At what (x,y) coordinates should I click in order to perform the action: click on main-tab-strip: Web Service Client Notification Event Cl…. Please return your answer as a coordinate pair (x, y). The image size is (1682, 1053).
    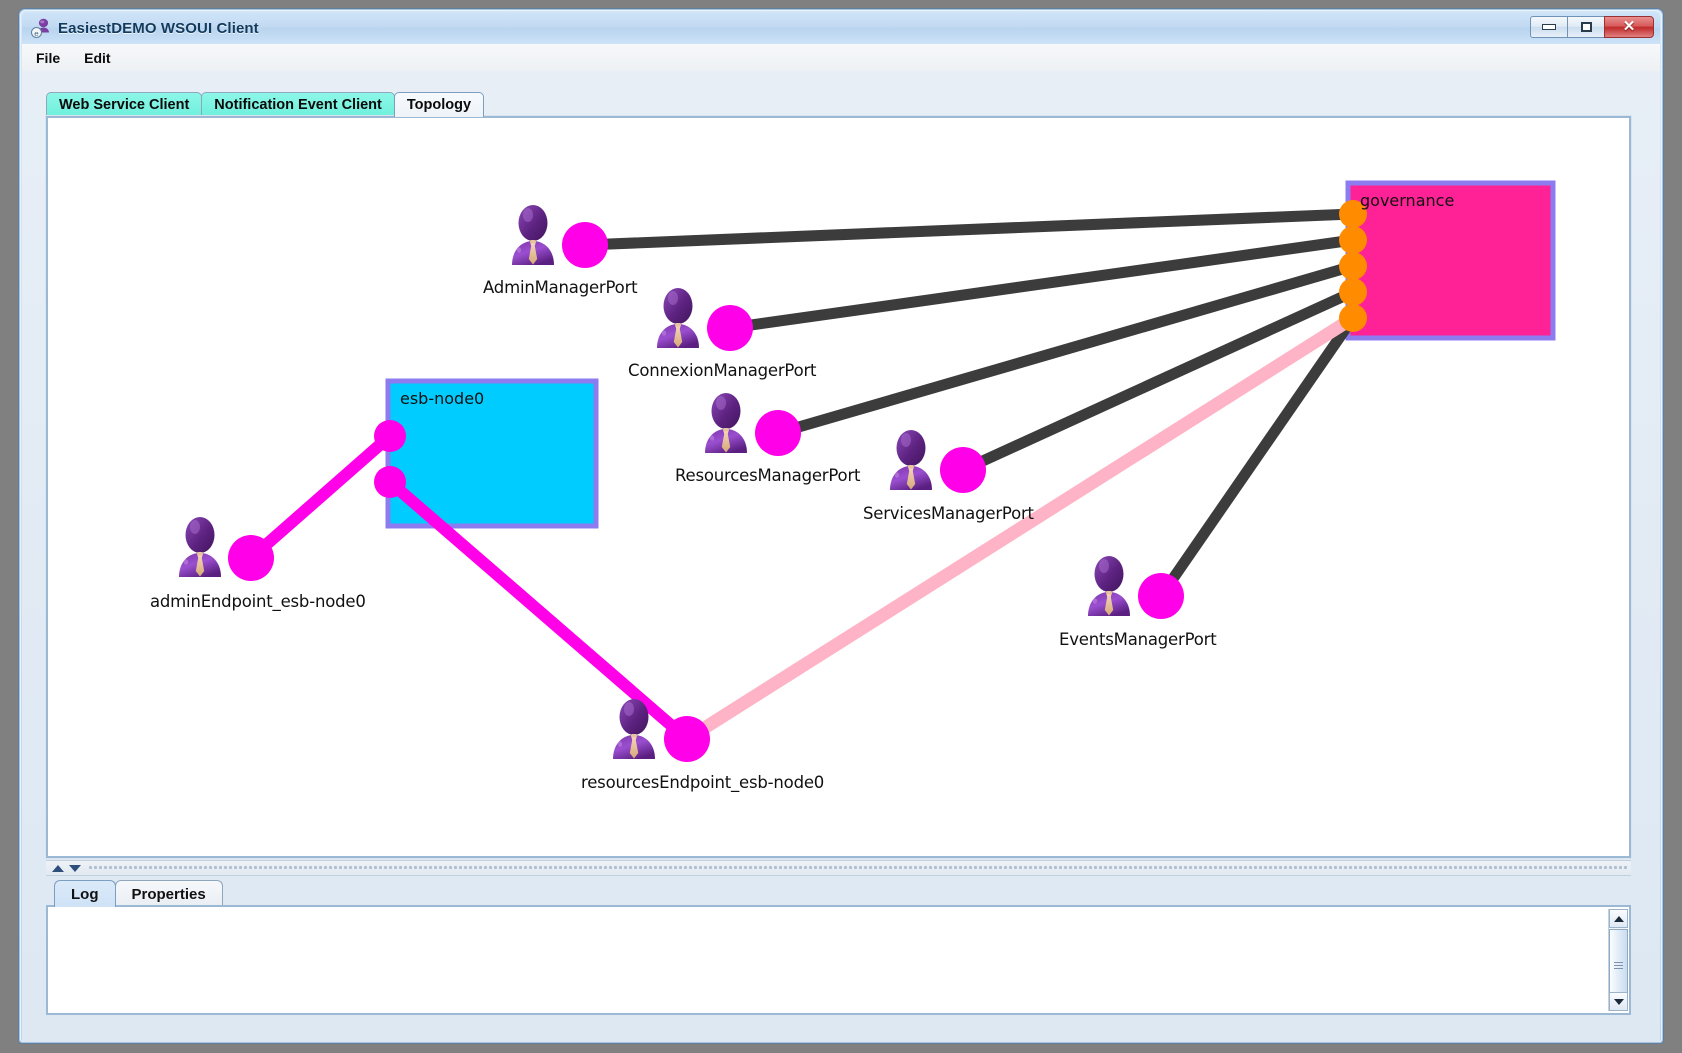
    Looking at the image, I should click on (265, 104).